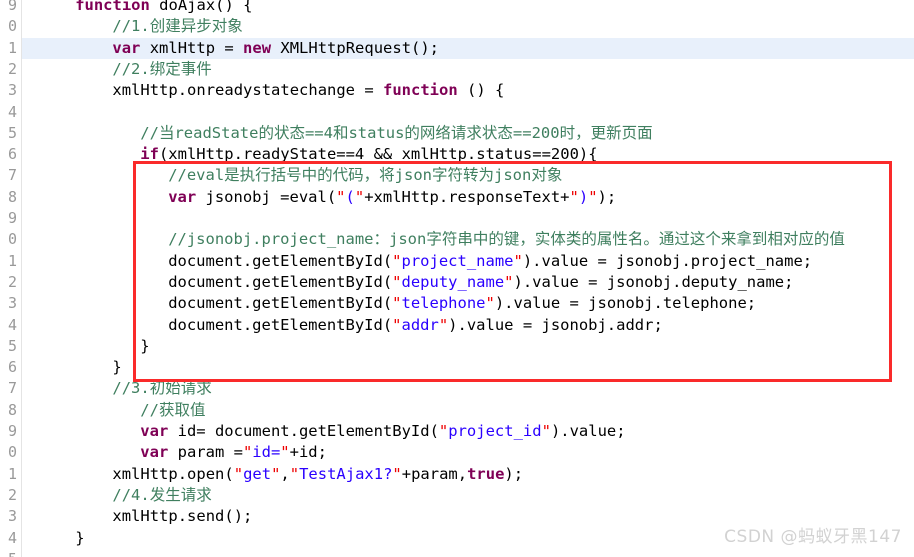  I want to click on line-number-gutter: 9 0 1 2 3 4 5 6 7 8 9 0 1 2 3 4 5 6 7 8 9 0 1 2 3 4 5, so click(11, 278).